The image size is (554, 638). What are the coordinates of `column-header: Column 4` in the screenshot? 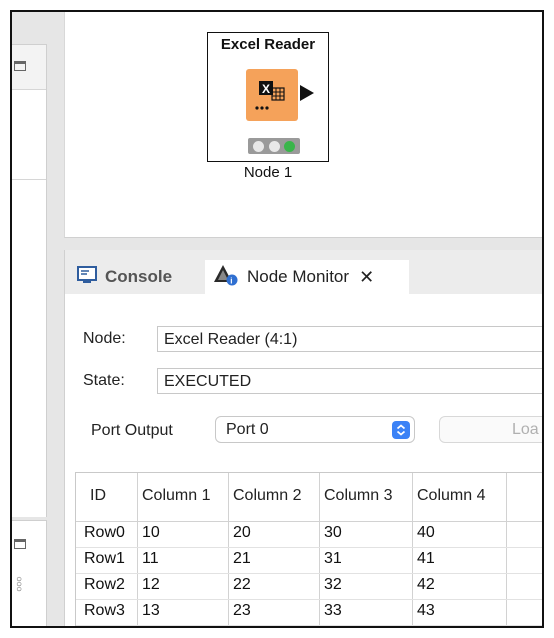 It's located at (451, 496).